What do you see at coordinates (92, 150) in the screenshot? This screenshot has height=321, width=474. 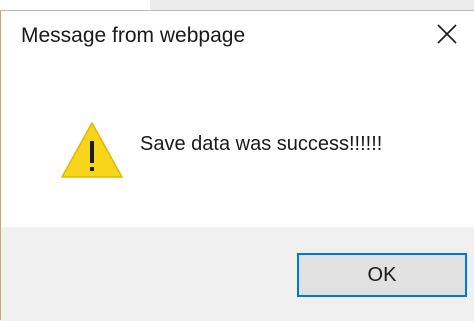 I see `warning-icon` at bounding box center [92, 150].